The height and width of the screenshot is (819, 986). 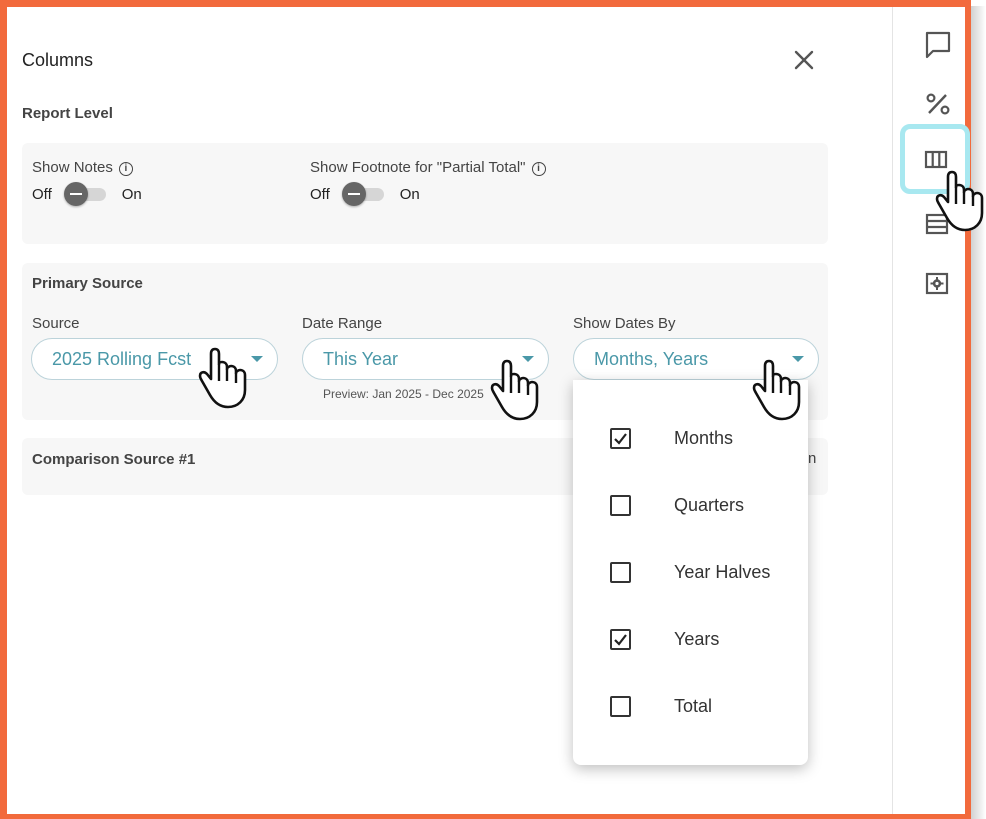 I want to click on source-select: 2025 Rolling Fcst, so click(x=154, y=359).